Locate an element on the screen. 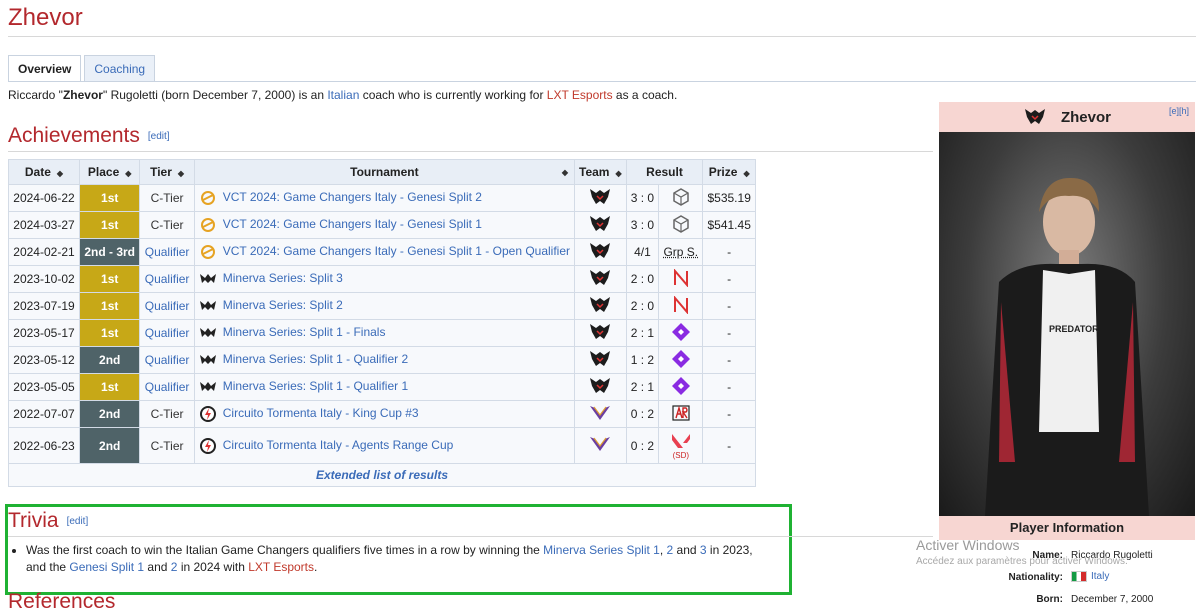 The width and height of the screenshot is (1200, 614). tournament-link: Minerva Series: Split 2 is located at coordinates (283, 305).